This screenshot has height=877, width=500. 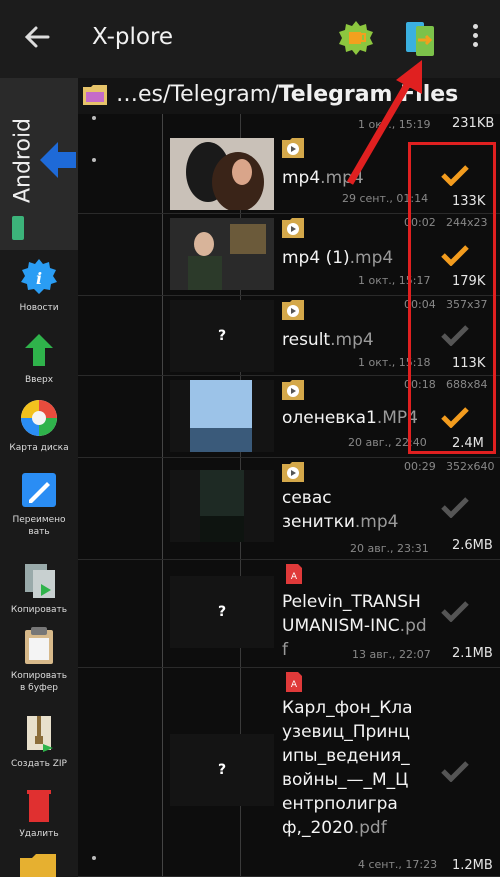 I want to click on split-view-icon, so click(x=420, y=38).